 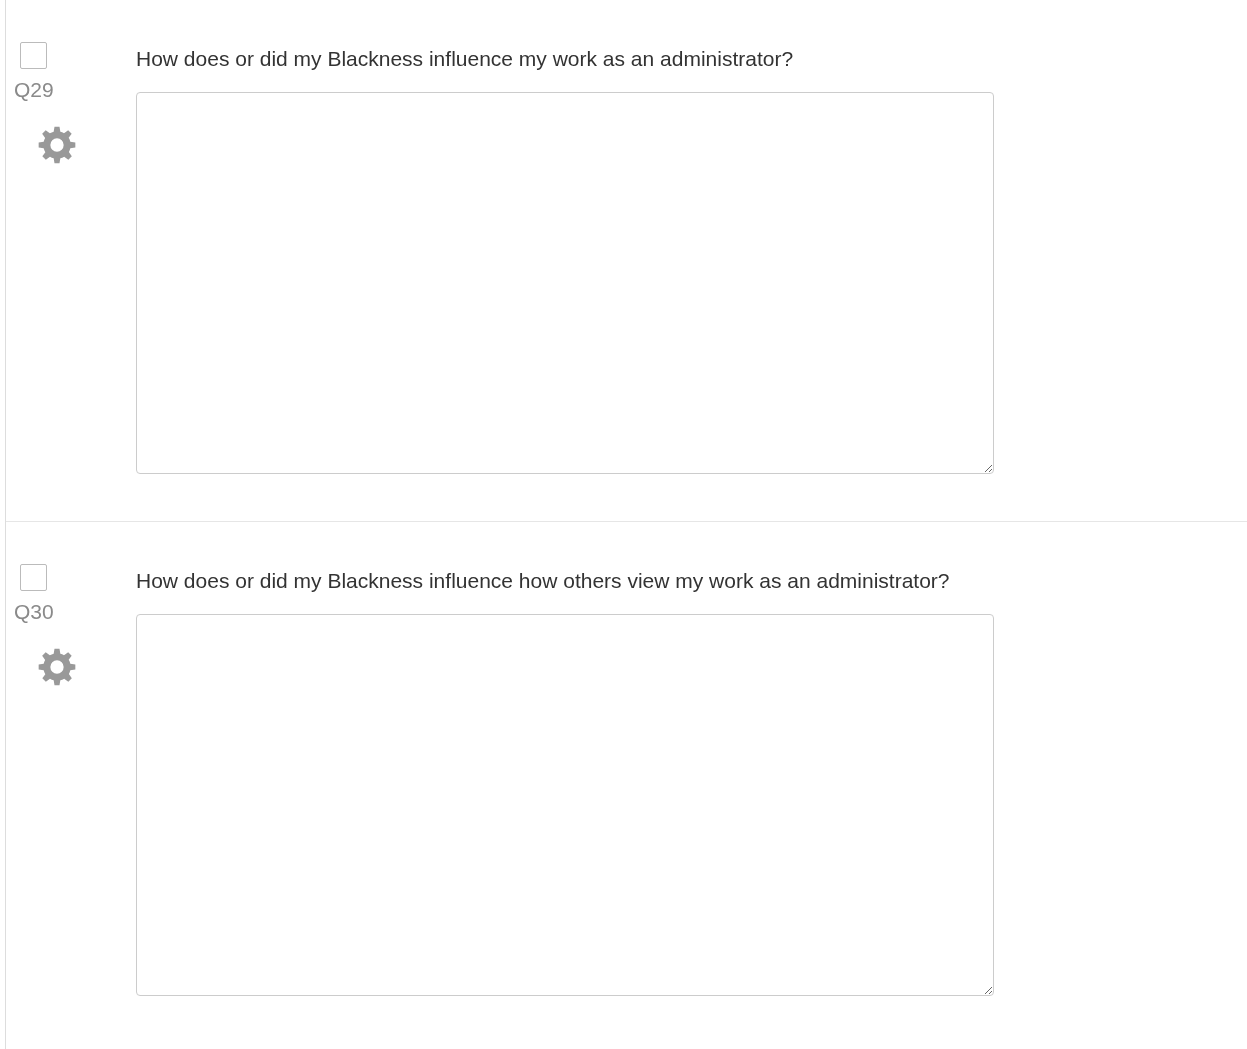 I want to click on question-number: Q30, so click(x=34, y=612).